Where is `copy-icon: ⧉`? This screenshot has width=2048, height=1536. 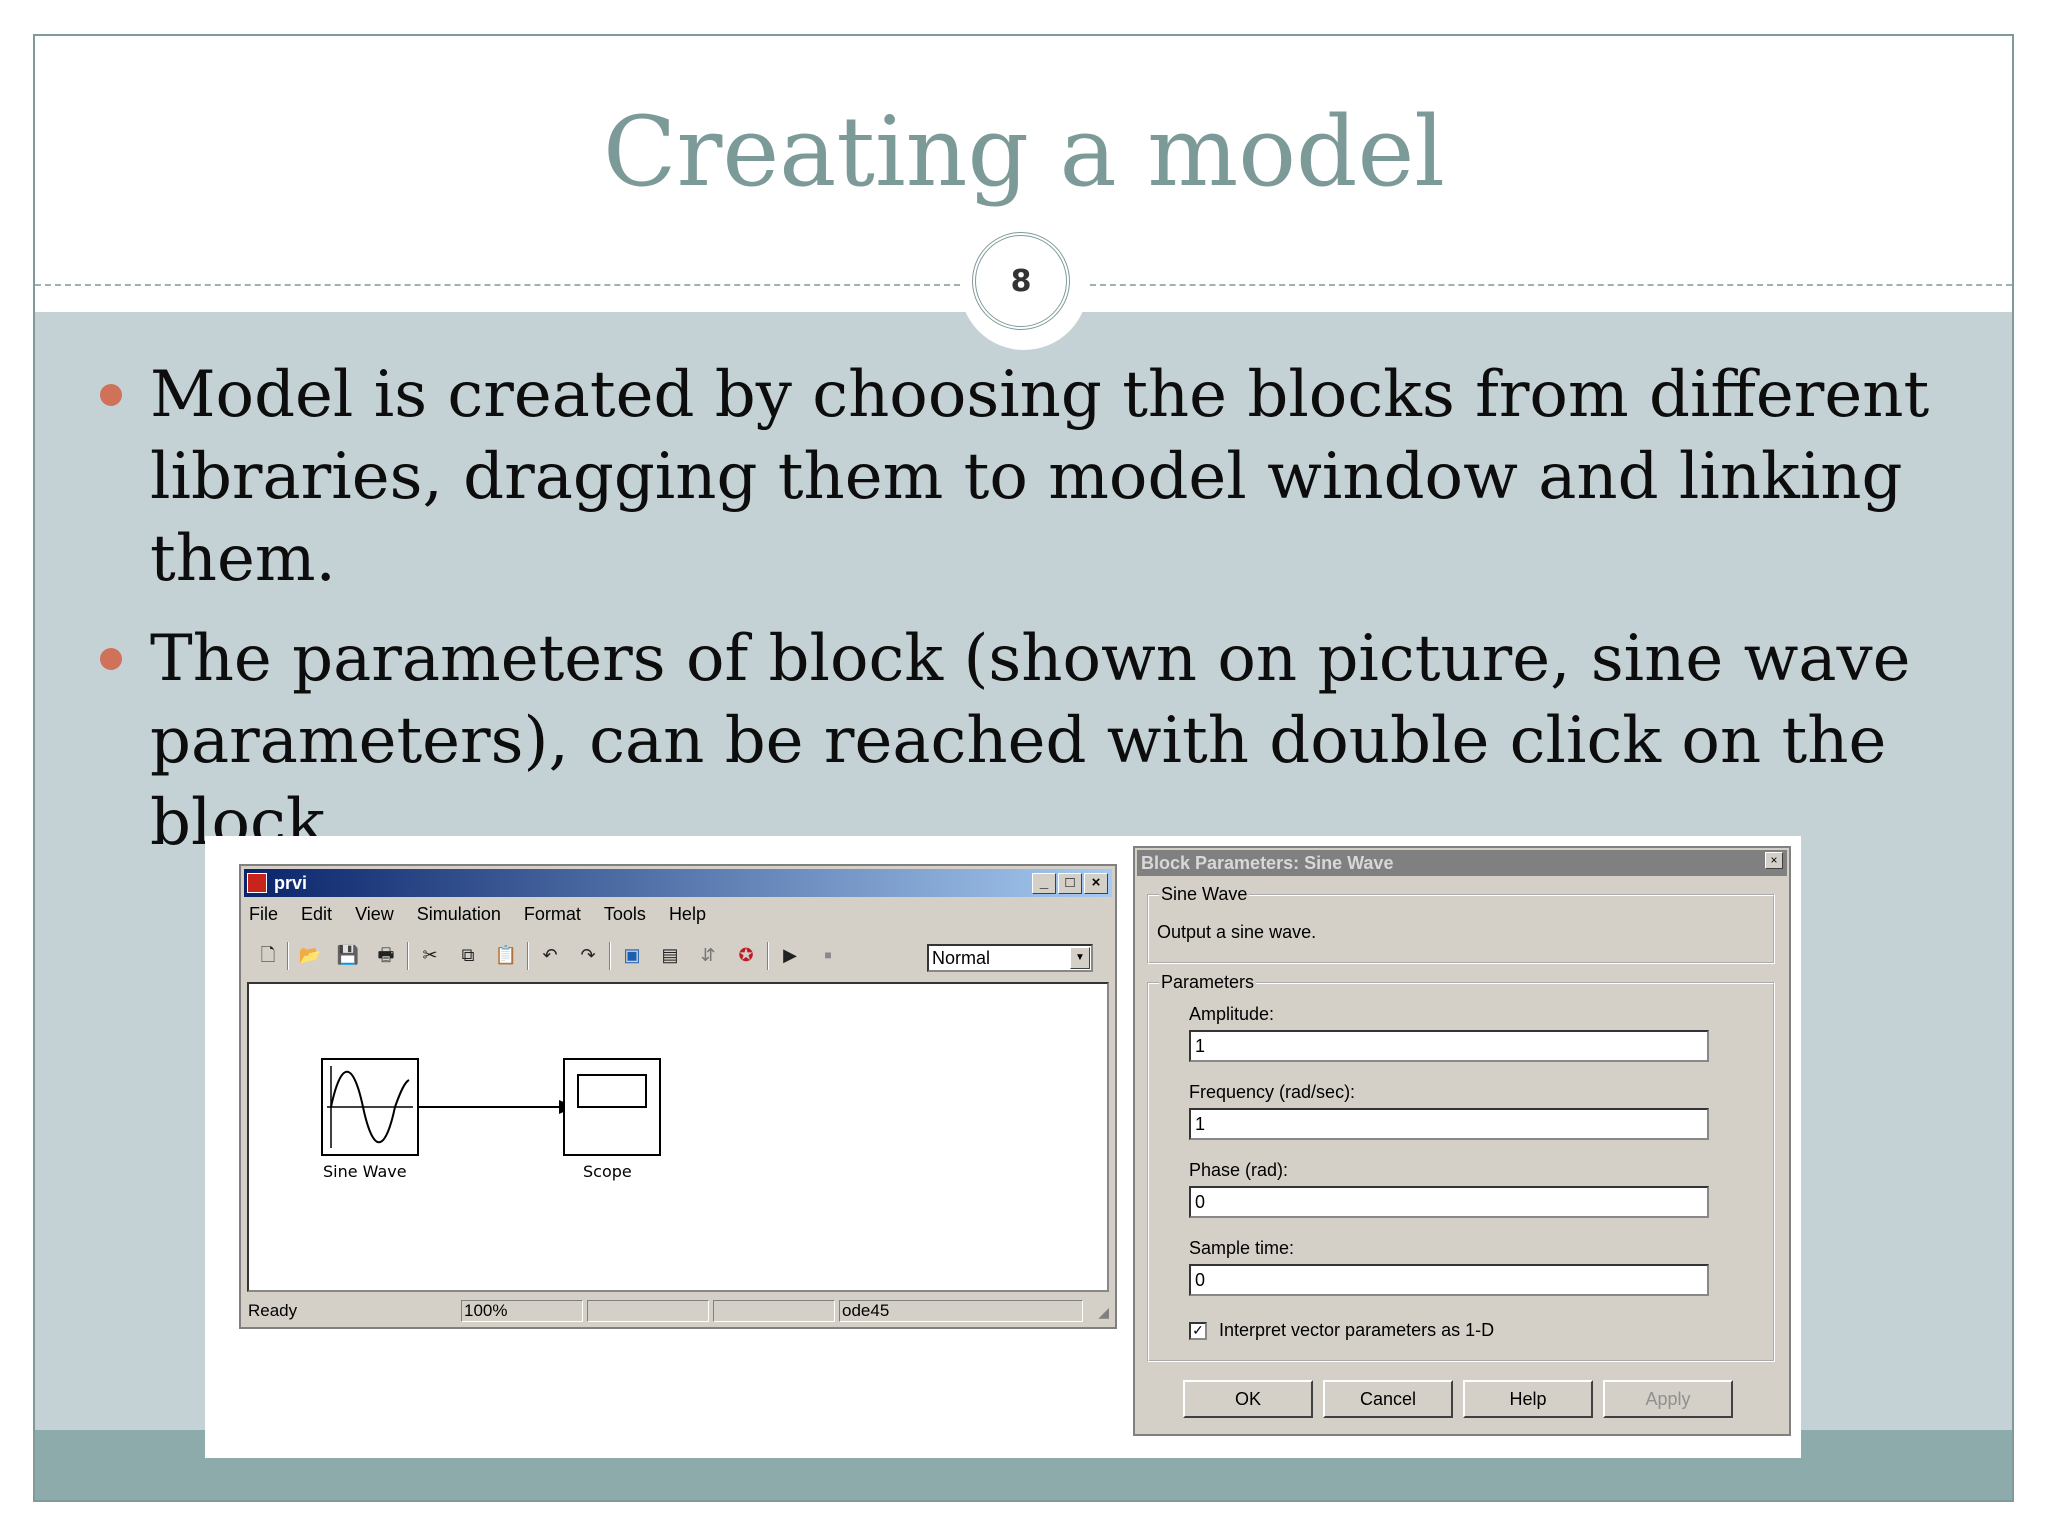
copy-icon: ⧉ is located at coordinates (468, 955).